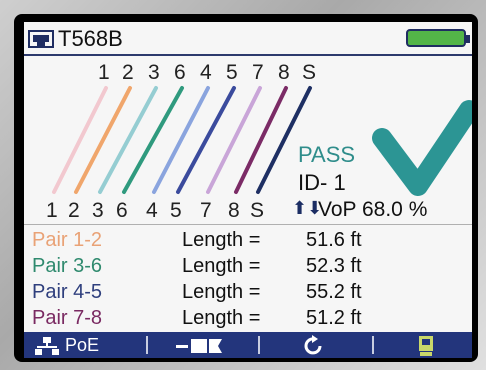  What do you see at coordinates (322, 182) in the screenshot?
I see `remote-id: ID- 1` at bounding box center [322, 182].